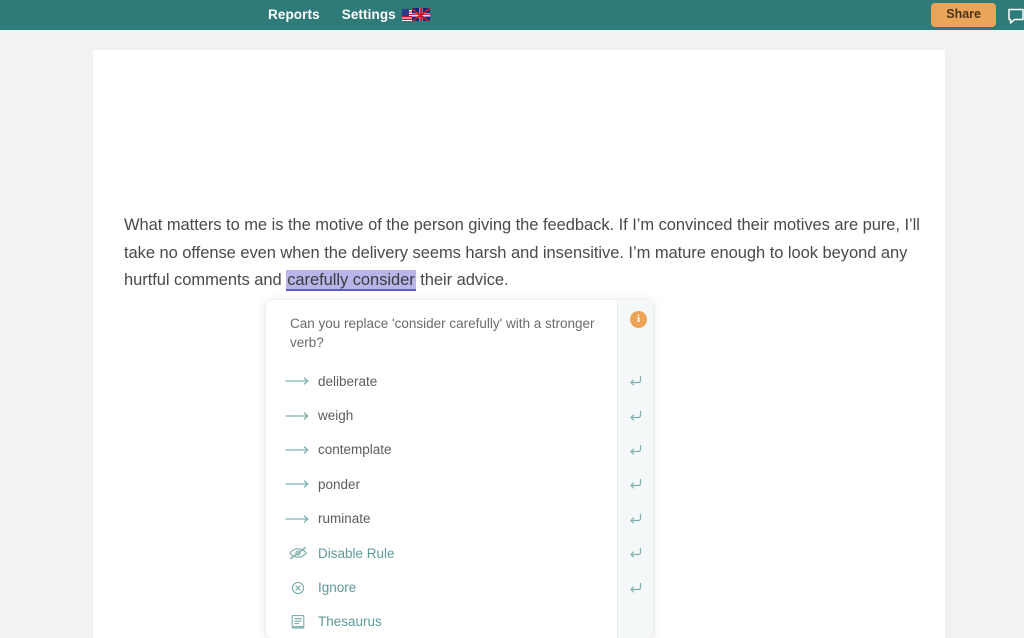  Describe the element at coordinates (336, 416) in the screenshot. I see `suggestion-option-label: weigh` at that location.